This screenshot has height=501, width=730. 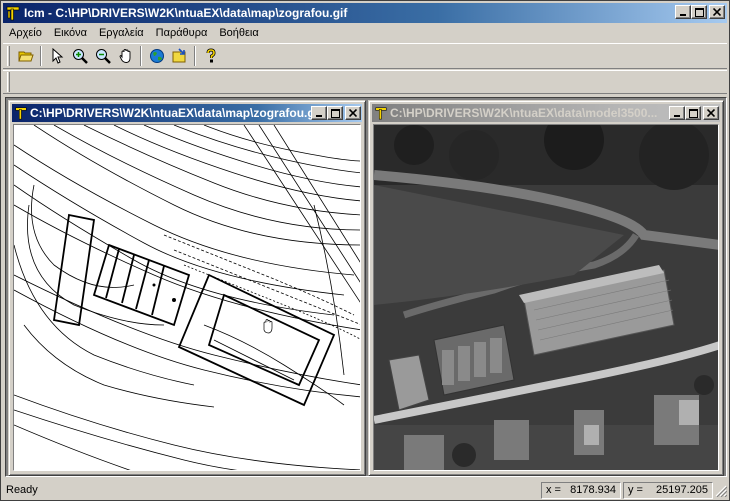 I want to click on help-question-icon, so click(x=211, y=55).